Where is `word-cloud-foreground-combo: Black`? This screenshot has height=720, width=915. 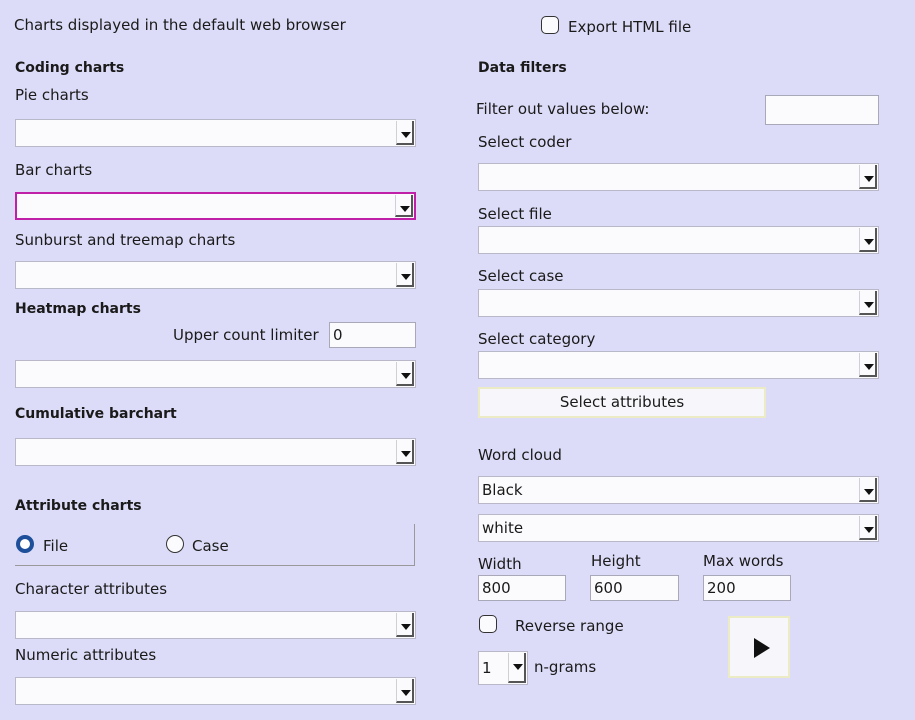 word-cloud-foreground-combo: Black is located at coordinates (678, 490).